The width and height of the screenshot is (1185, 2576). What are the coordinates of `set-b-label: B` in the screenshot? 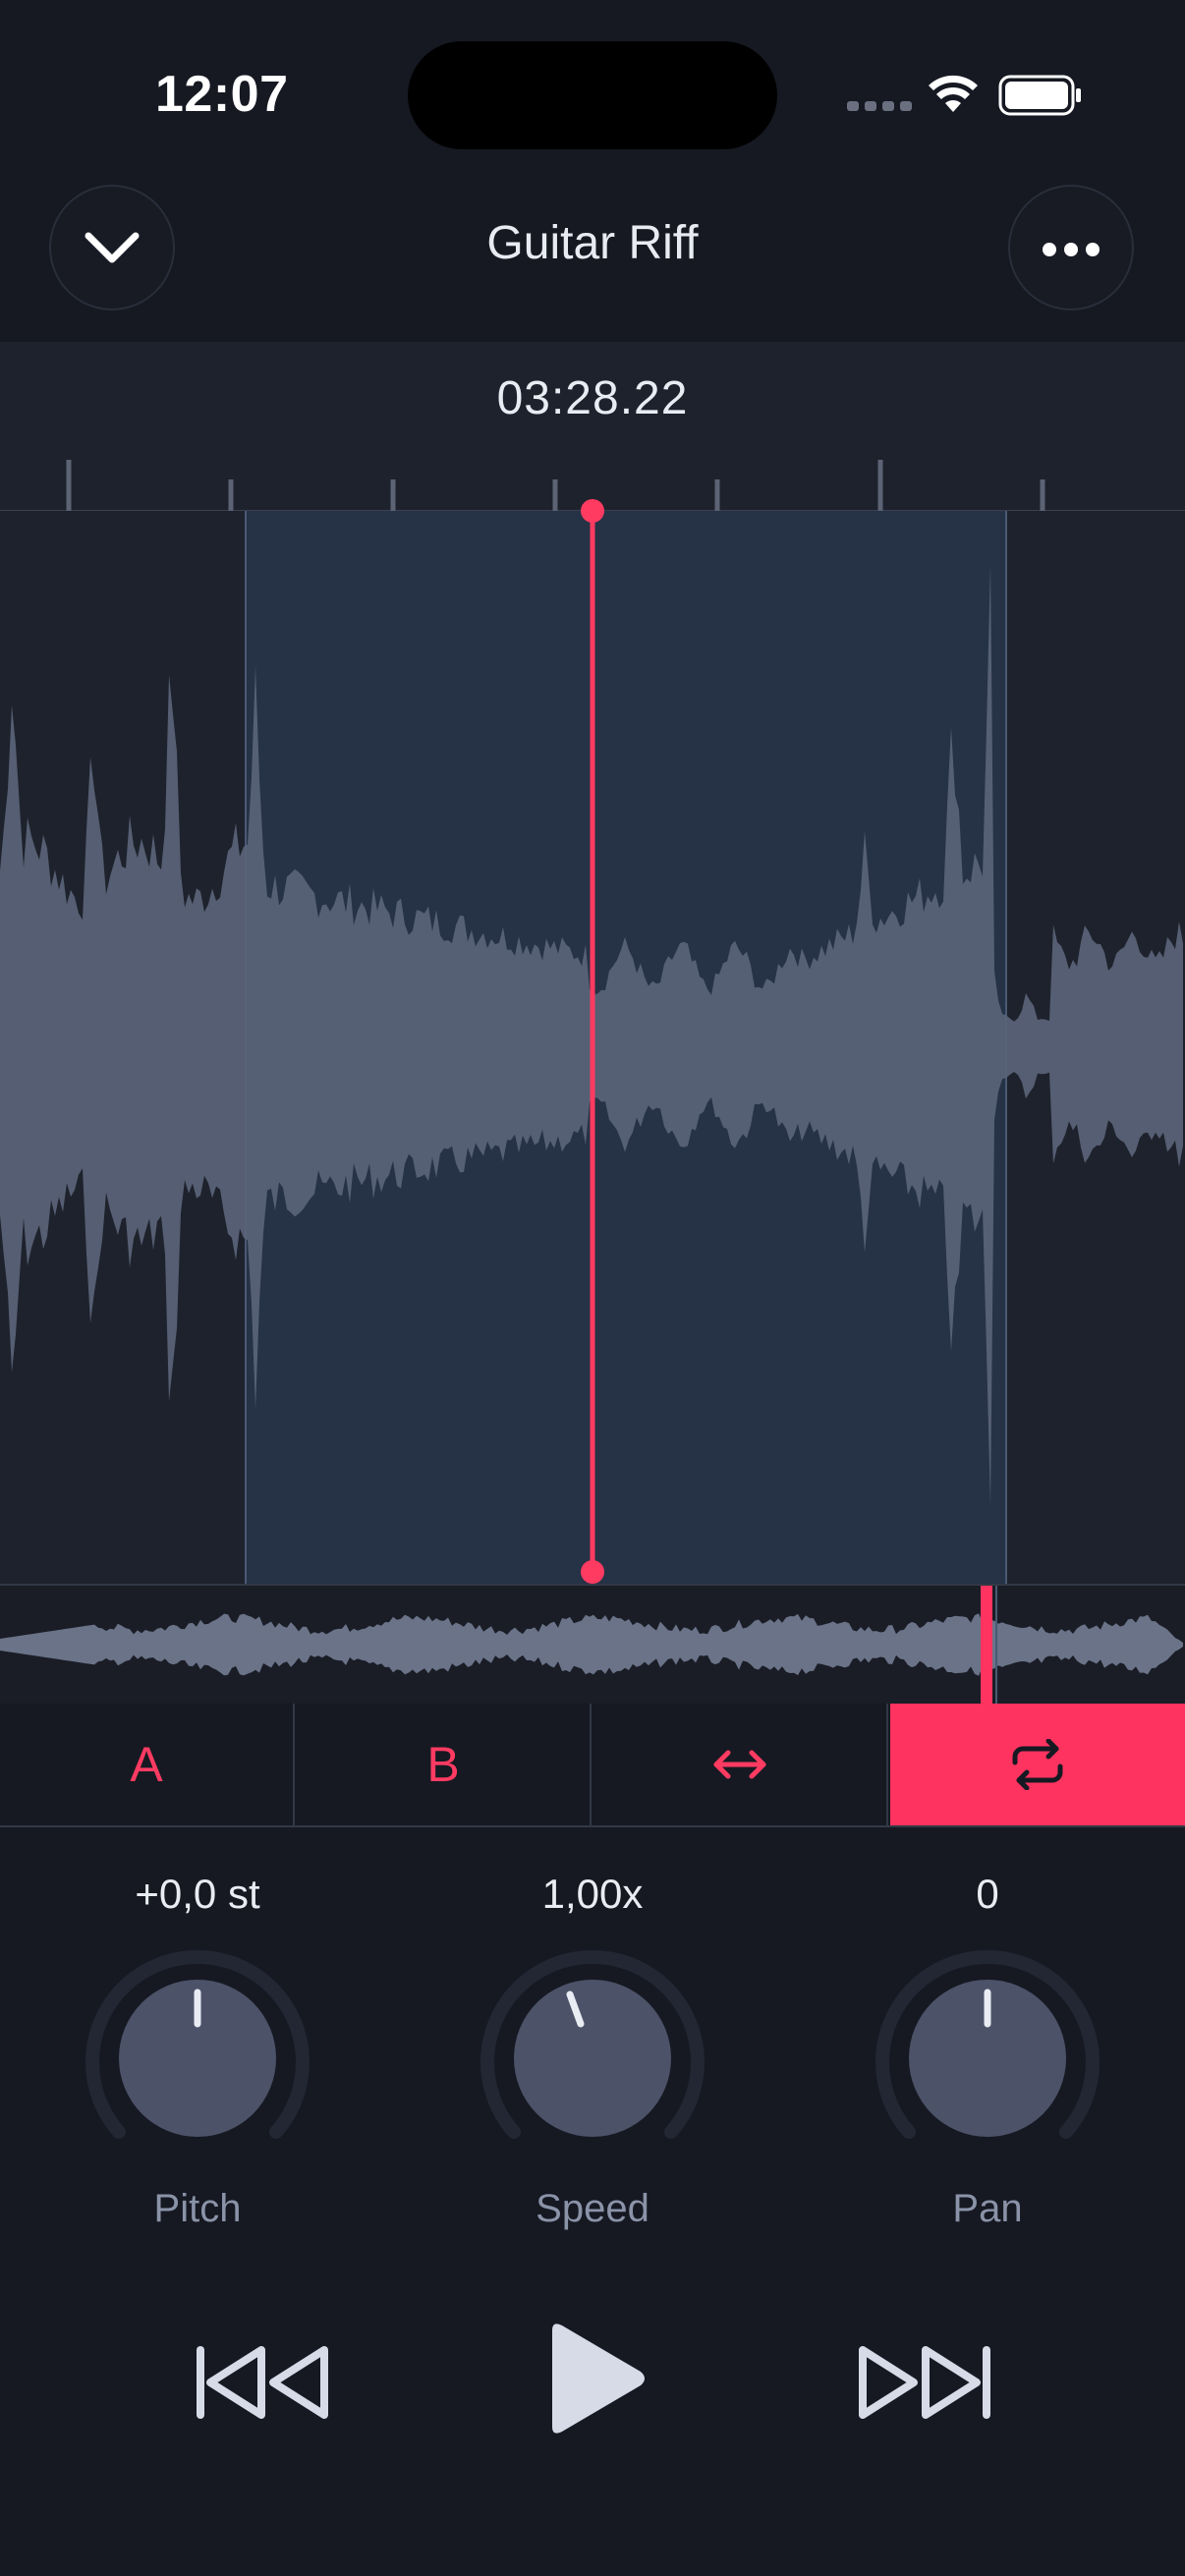 It's located at (443, 1764).